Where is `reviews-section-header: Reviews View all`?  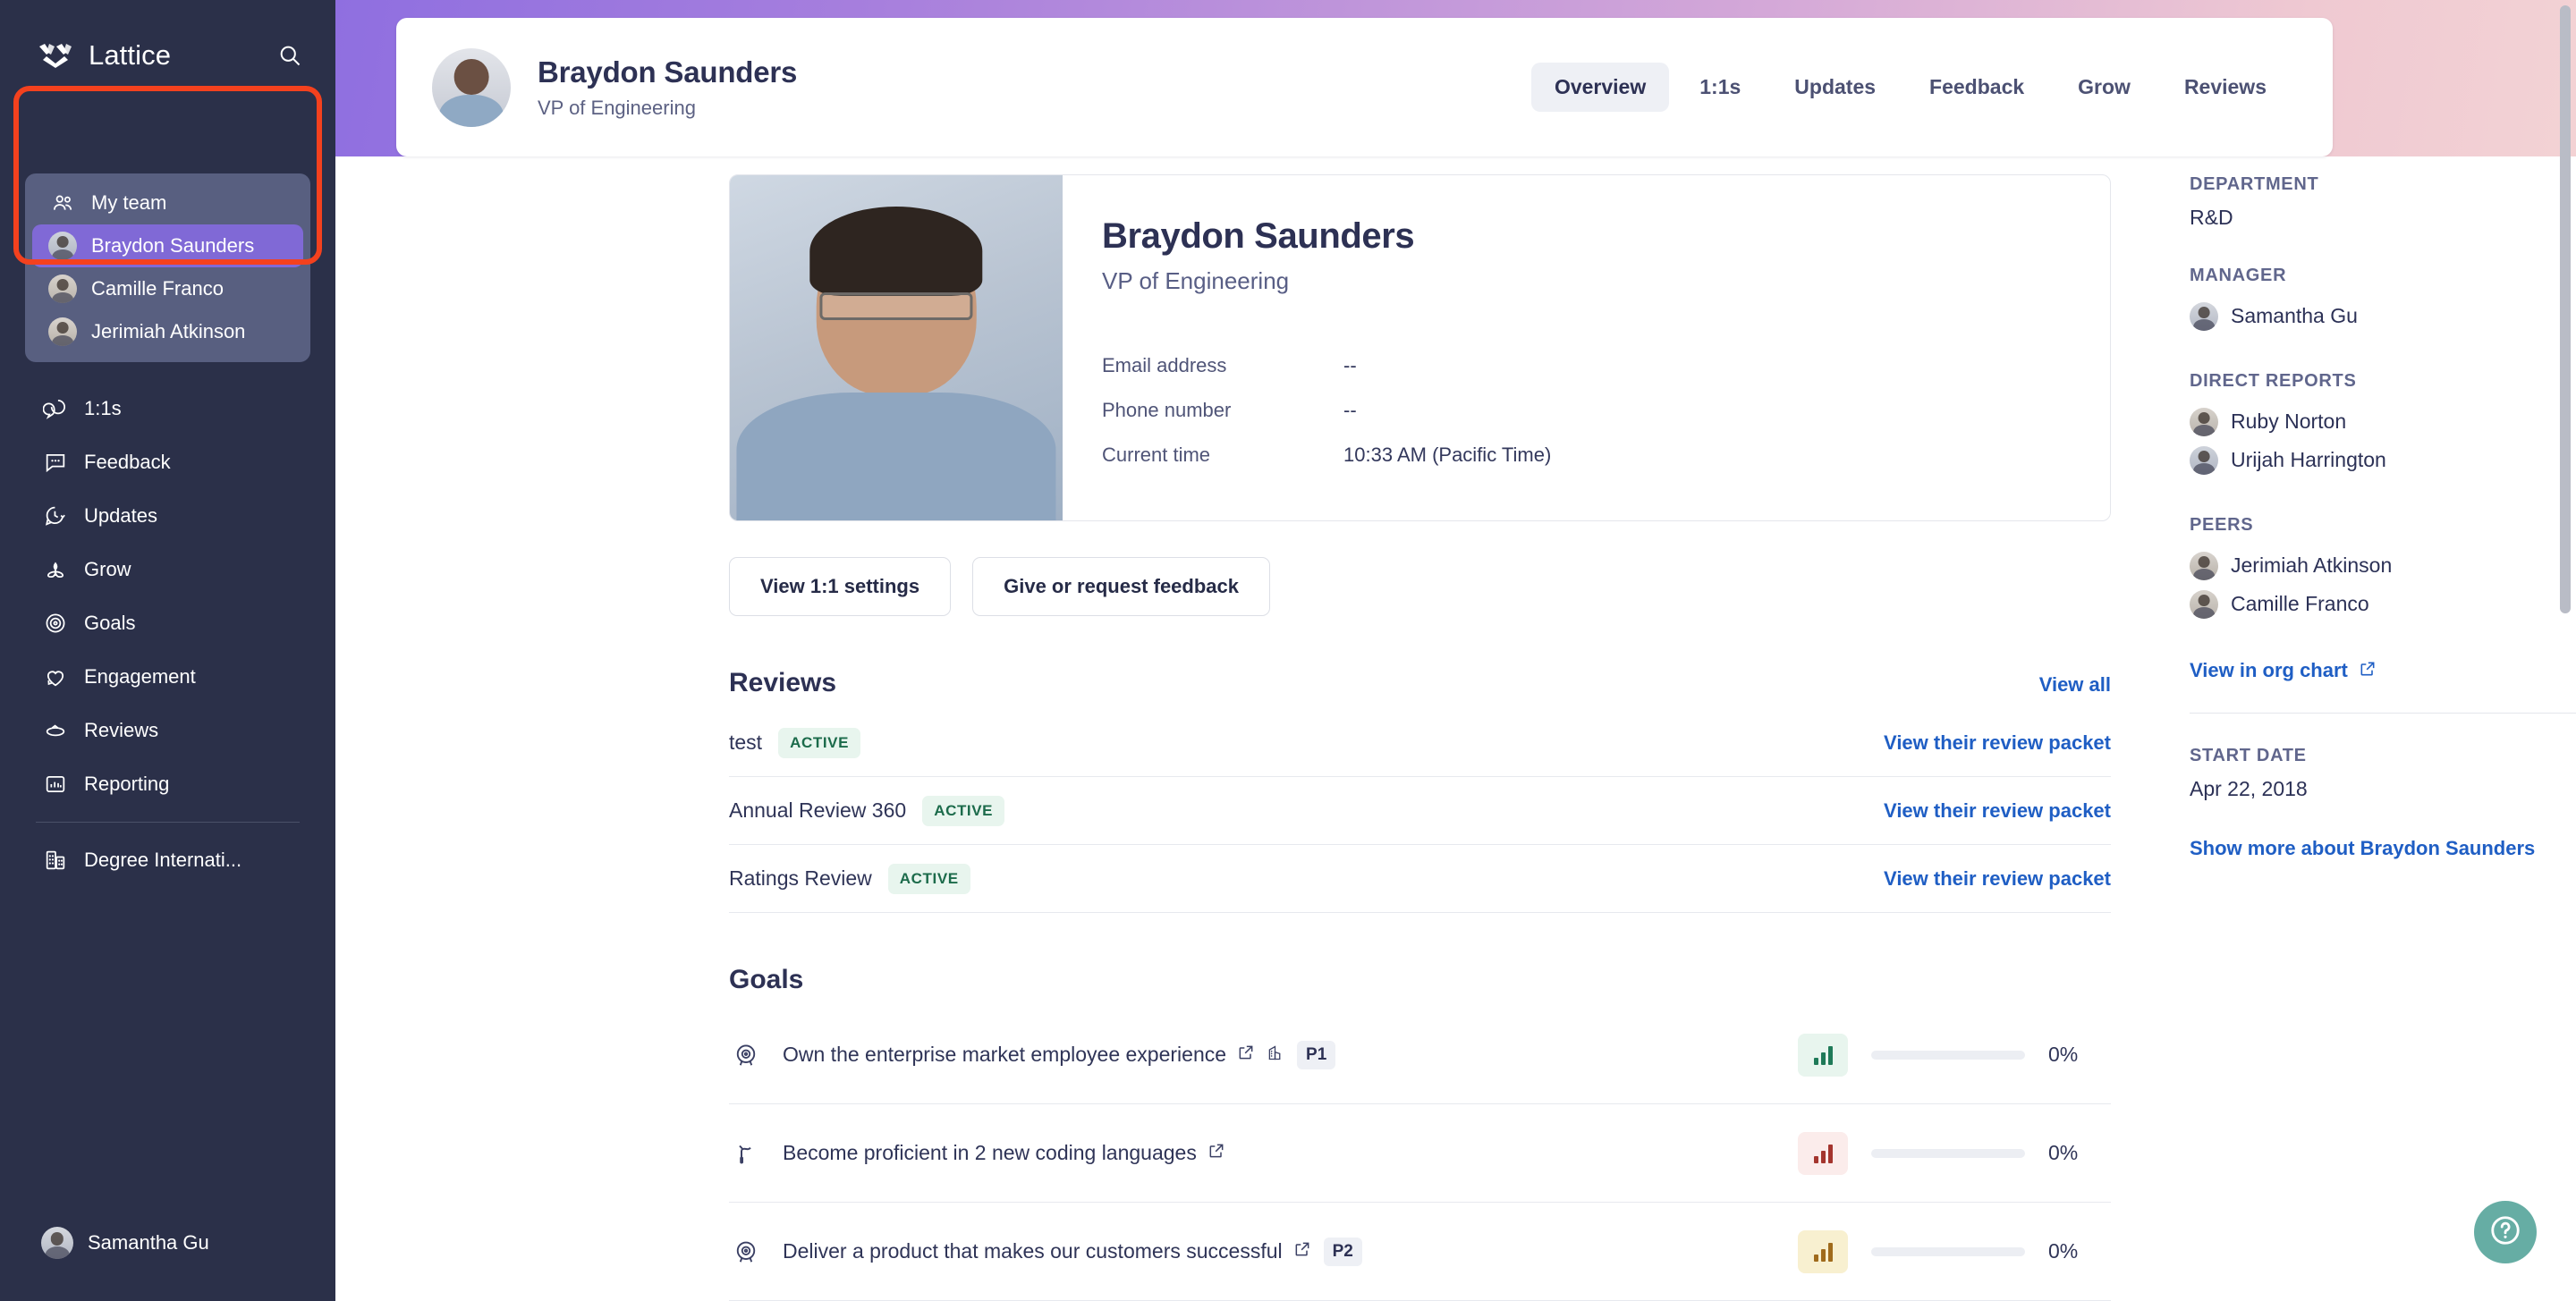
reviews-section-header: Reviews View all is located at coordinates (1420, 683).